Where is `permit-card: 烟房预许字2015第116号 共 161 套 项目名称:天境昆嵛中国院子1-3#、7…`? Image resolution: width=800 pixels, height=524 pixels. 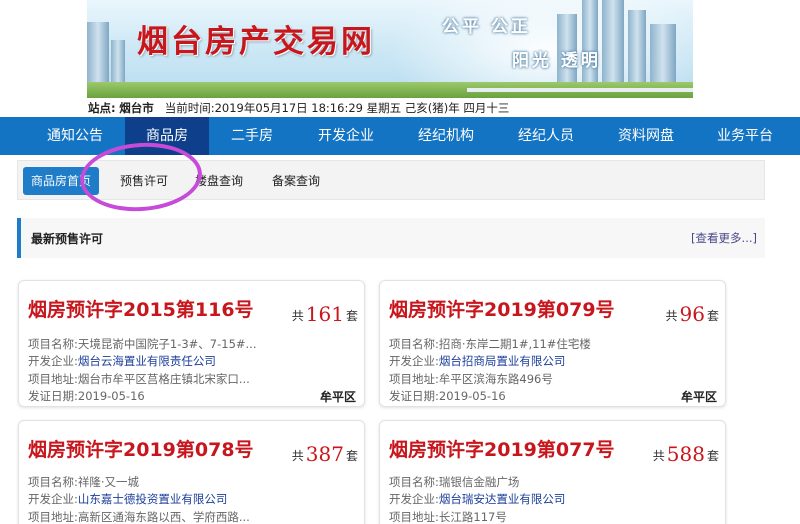 permit-card: 烟房预许字2015第116号 共 161 套 项目名称:天境昆嵛中国院子1-3#、7… is located at coordinates (191, 343).